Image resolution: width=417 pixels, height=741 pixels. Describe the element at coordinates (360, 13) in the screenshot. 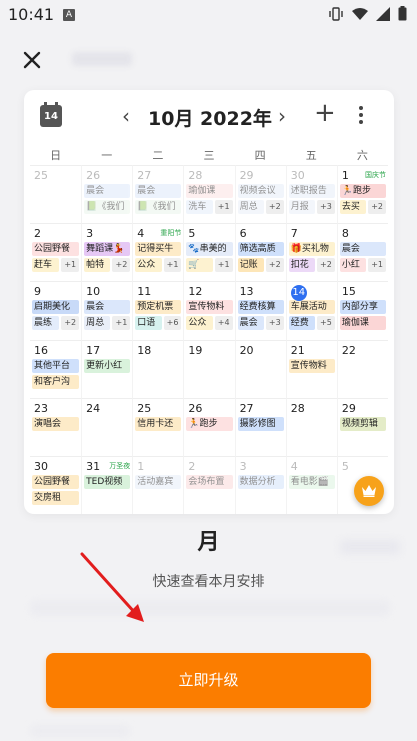

I see `wifi-icon` at that location.